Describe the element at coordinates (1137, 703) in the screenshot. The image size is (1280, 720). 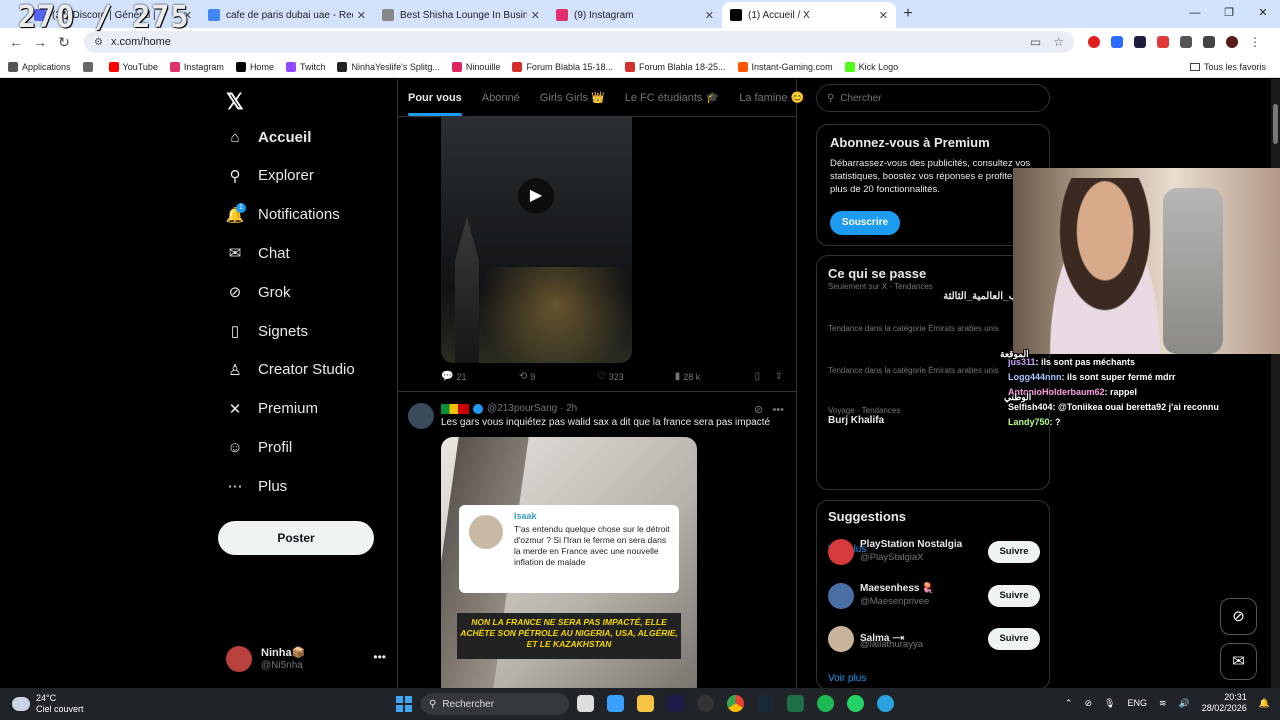
I see `language-indicator: ENG` at that location.